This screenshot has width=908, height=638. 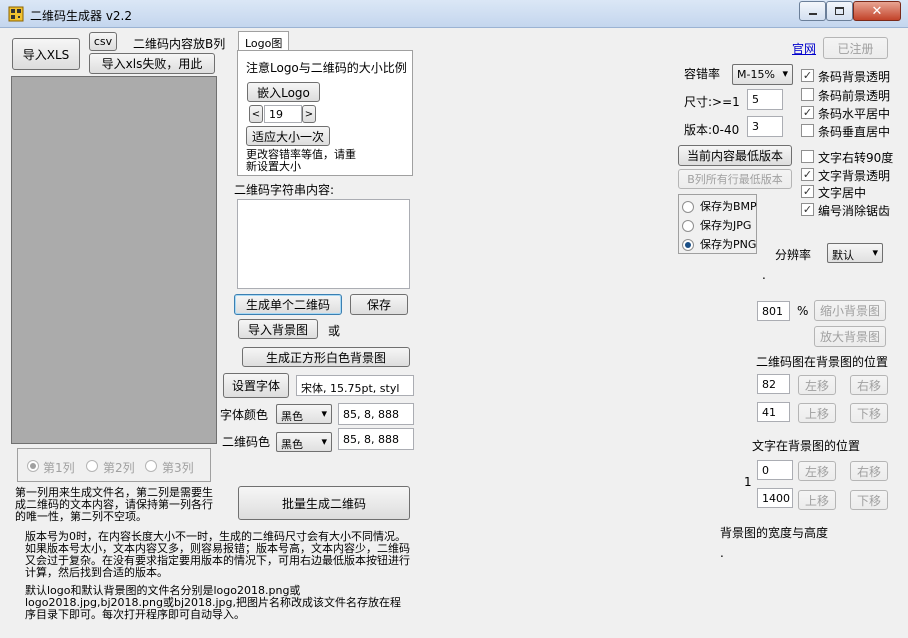 What do you see at coordinates (33, 466) in the screenshot?
I see `col1-radio` at bounding box center [33, 466].